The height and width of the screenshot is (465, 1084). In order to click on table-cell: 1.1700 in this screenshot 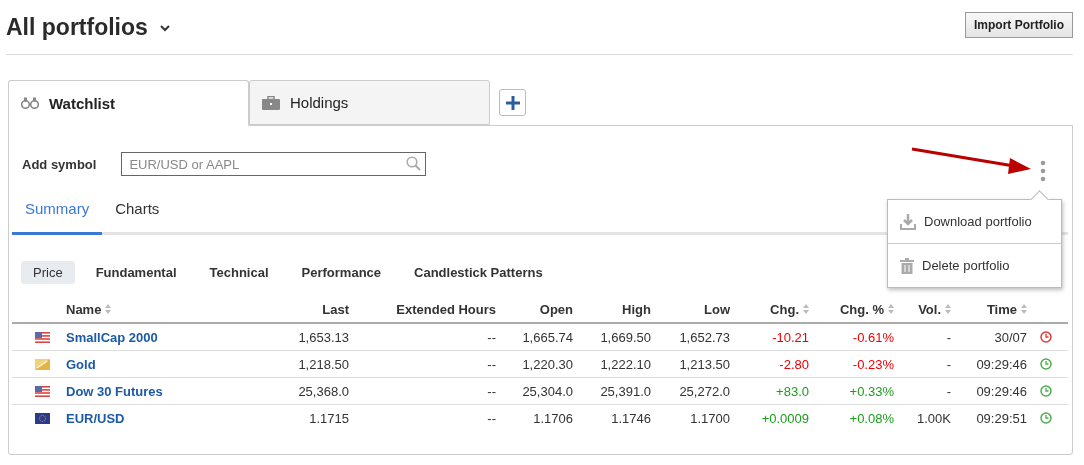, I will do `click(710, 418)`.